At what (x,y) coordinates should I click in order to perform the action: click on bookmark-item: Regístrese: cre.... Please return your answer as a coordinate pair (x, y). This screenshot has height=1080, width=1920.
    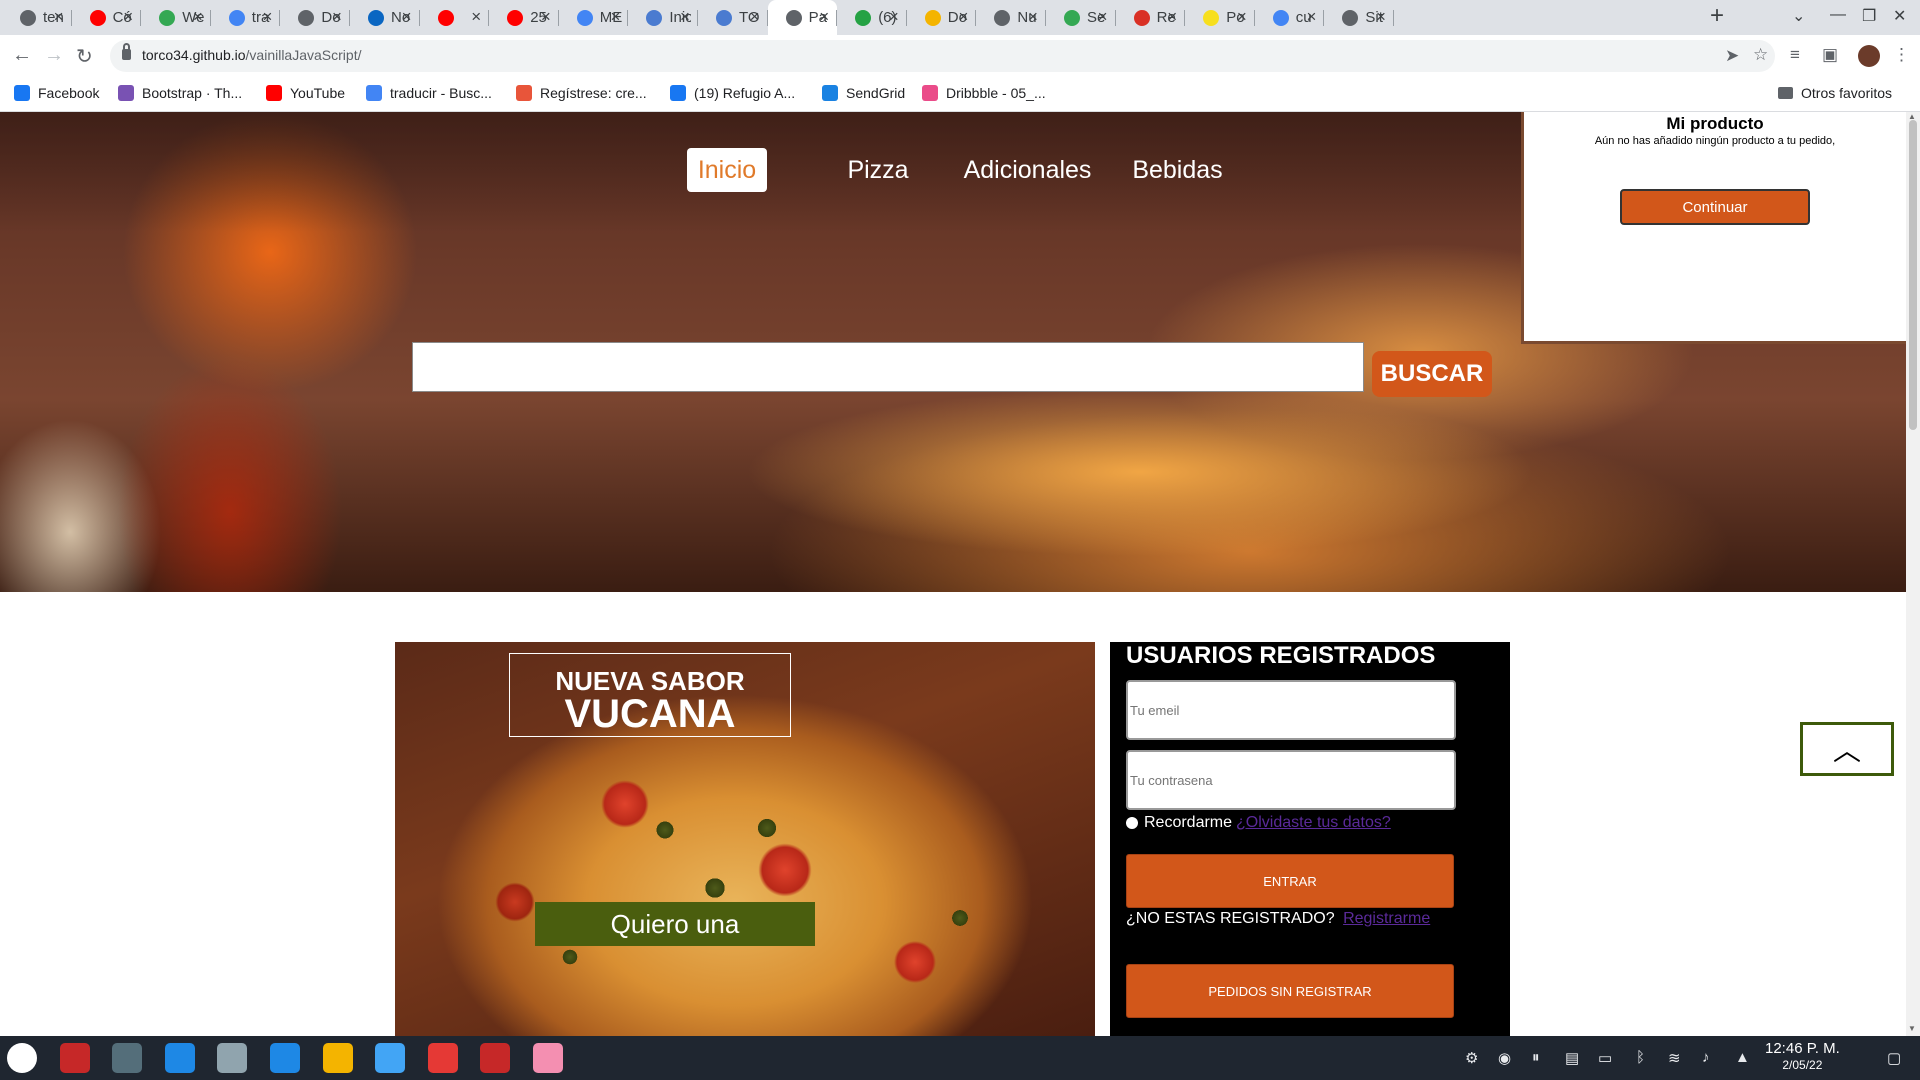
    Looking at the image, I should click on (581, 93).